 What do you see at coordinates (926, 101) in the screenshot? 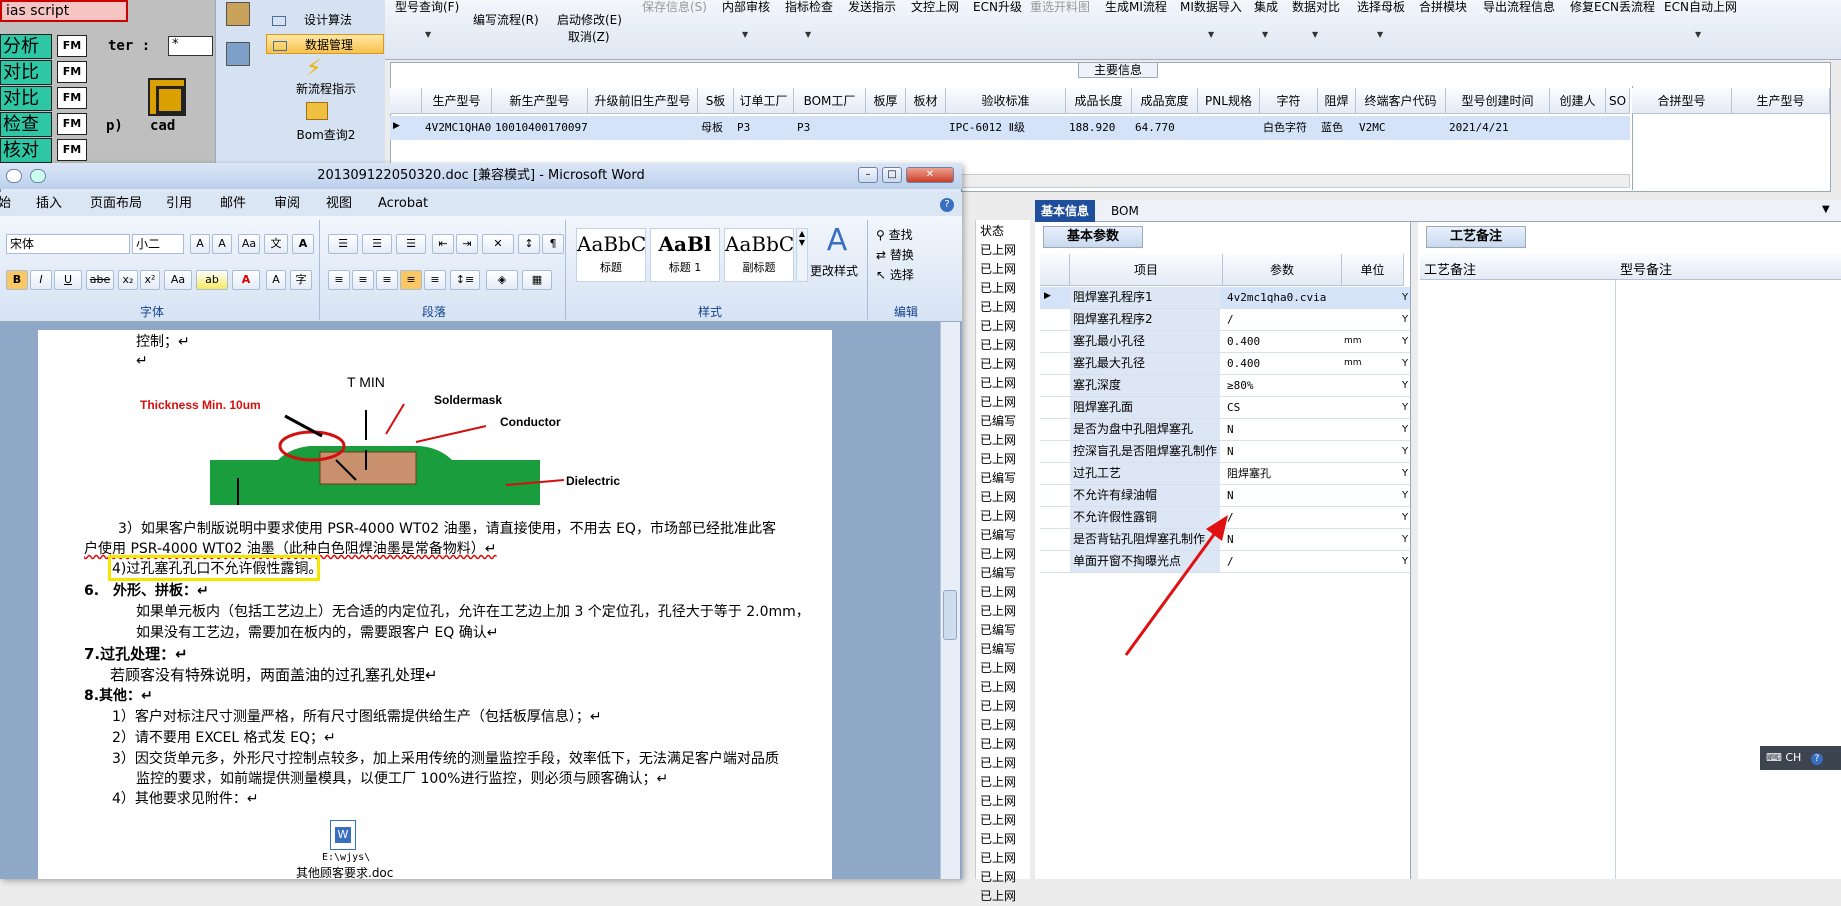
I see `col-header: 板材` at bounding box center [926, 101].